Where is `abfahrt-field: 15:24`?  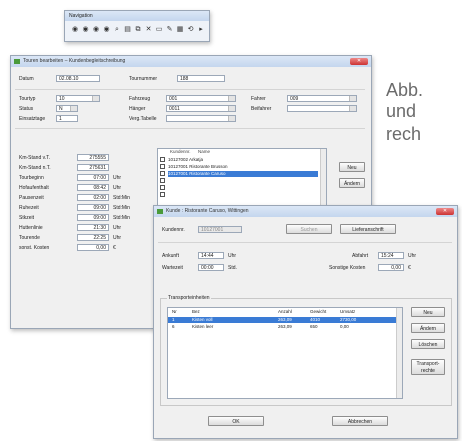 abfahrt-field: 15:24 is located at coordinates (391, 255).